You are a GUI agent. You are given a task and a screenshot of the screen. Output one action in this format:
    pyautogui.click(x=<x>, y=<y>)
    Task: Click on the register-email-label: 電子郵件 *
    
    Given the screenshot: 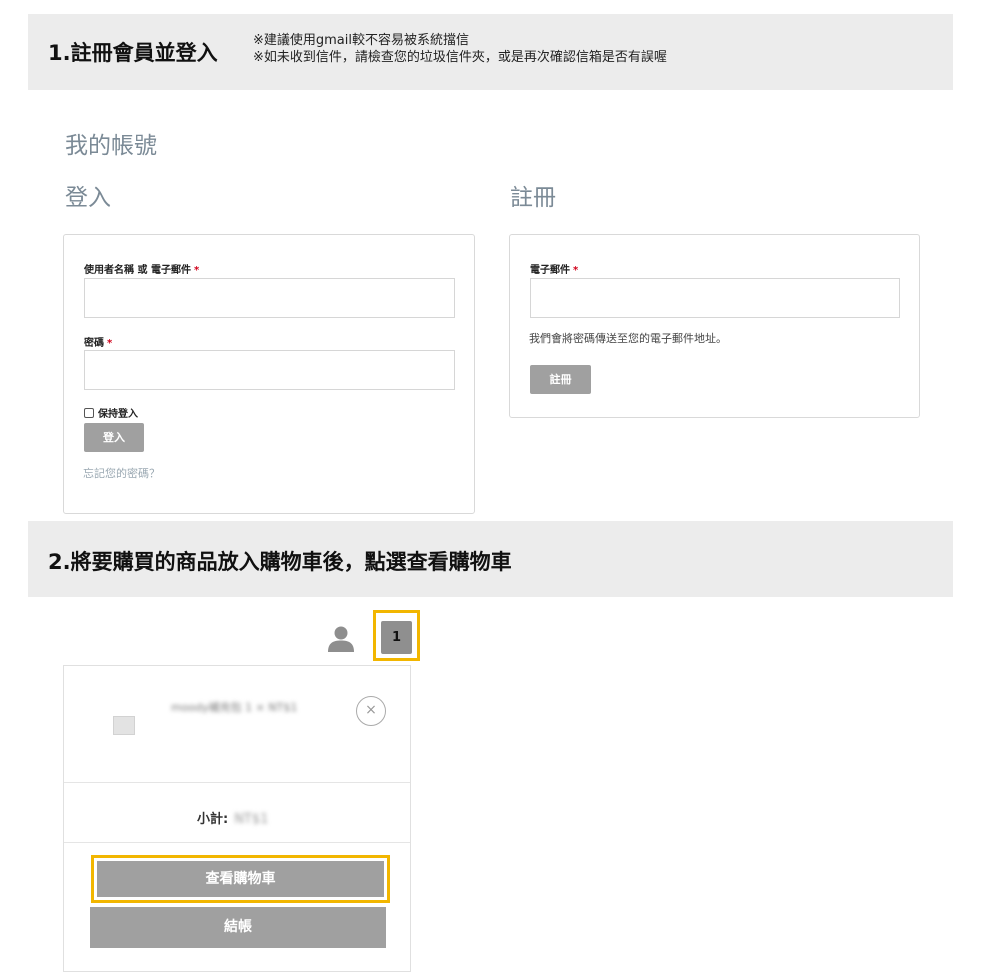 What is the action you would take?
    pyautogui.click(x=554, y=270)
    